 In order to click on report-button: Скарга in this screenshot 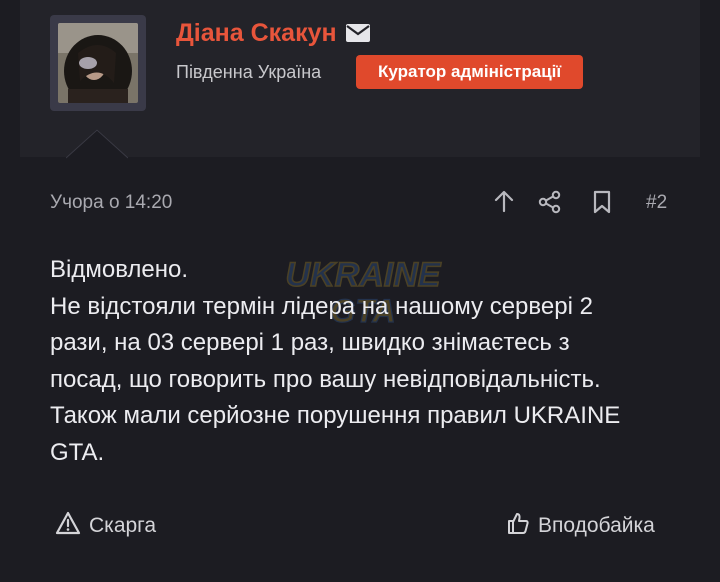, I will do `click(105, 526)`.